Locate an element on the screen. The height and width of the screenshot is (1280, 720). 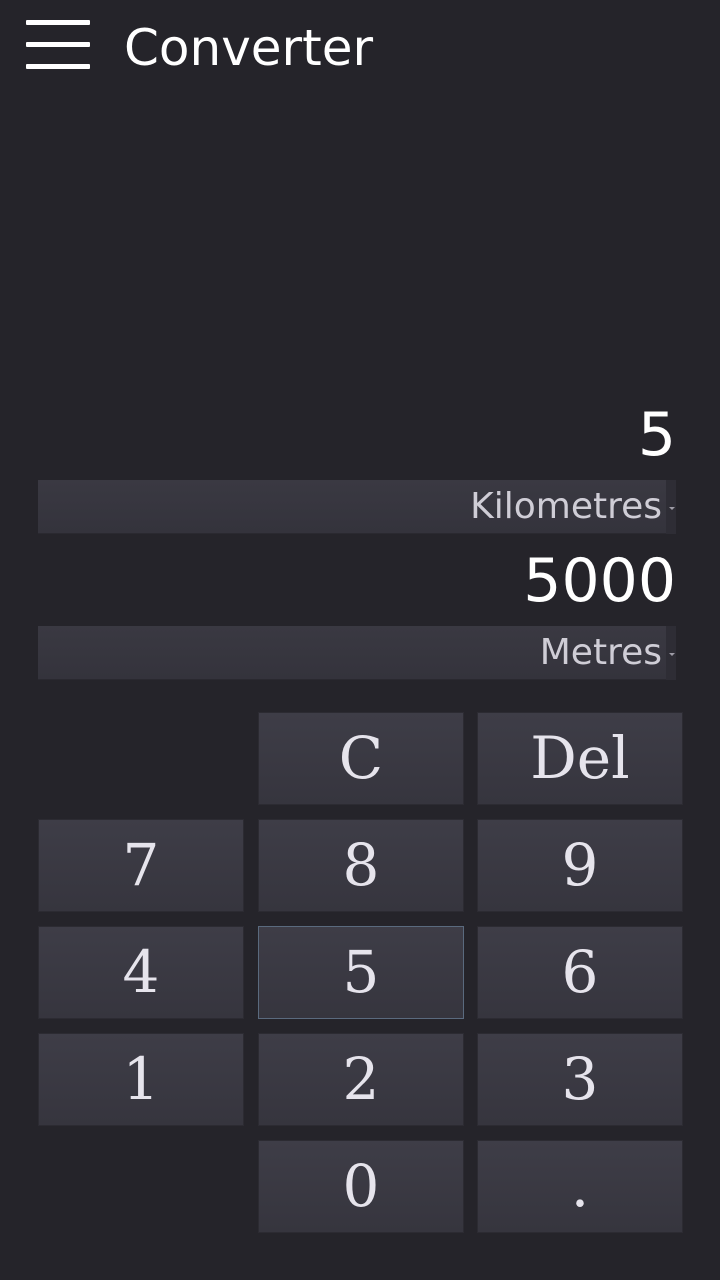
key-2-button: 2 is located at coordinates (361, 1079).